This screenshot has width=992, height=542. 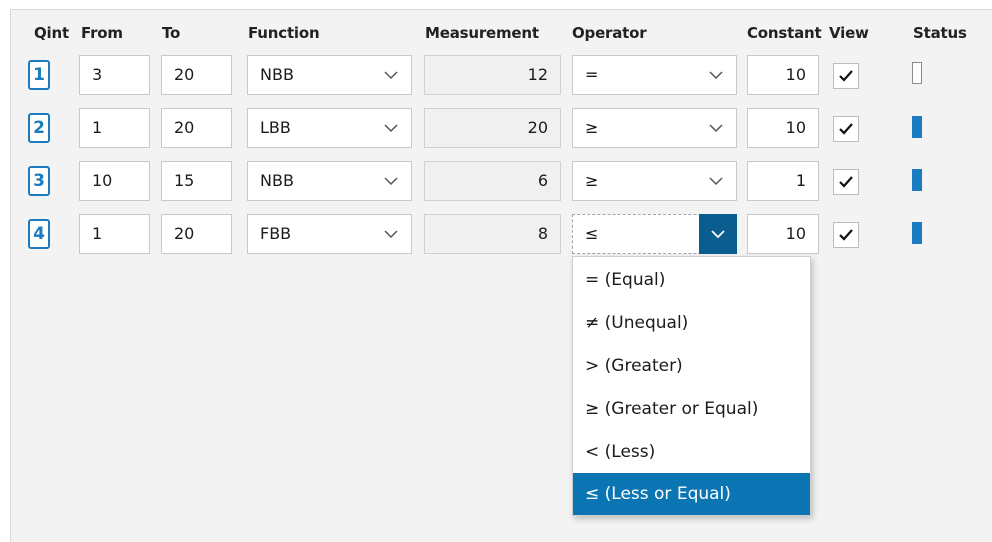 I want to click on header-from: From, so click(x=102, y=33).